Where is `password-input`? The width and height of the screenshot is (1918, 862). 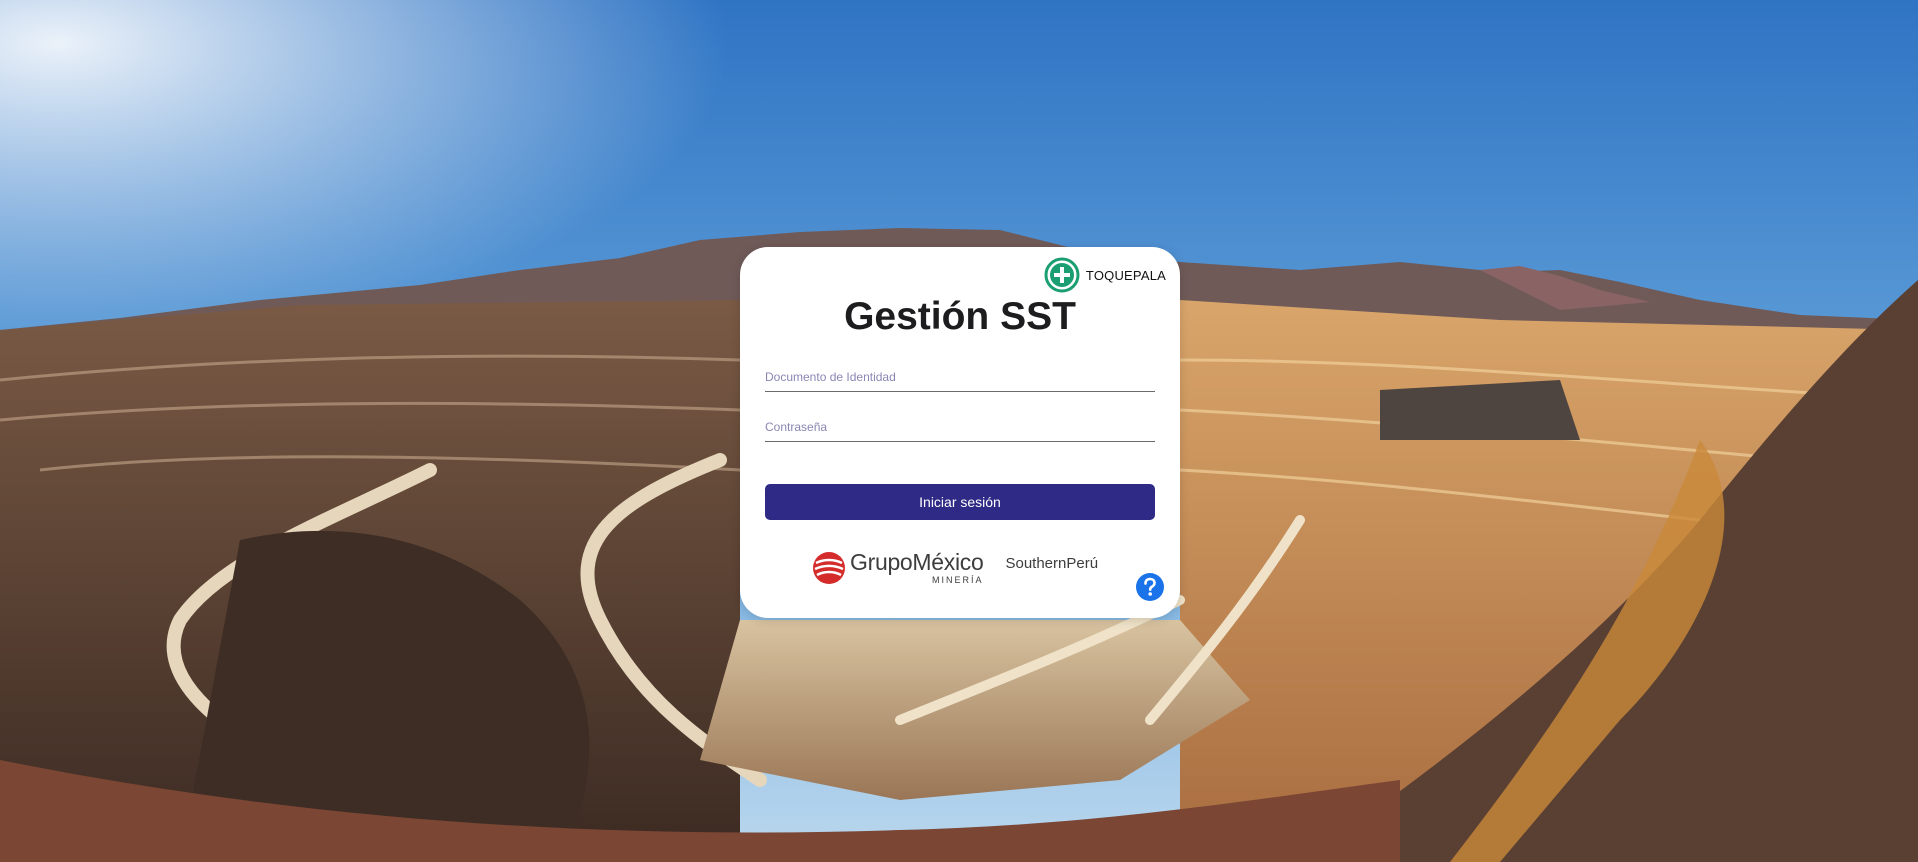 password-input is located at coordinates (960, 427).